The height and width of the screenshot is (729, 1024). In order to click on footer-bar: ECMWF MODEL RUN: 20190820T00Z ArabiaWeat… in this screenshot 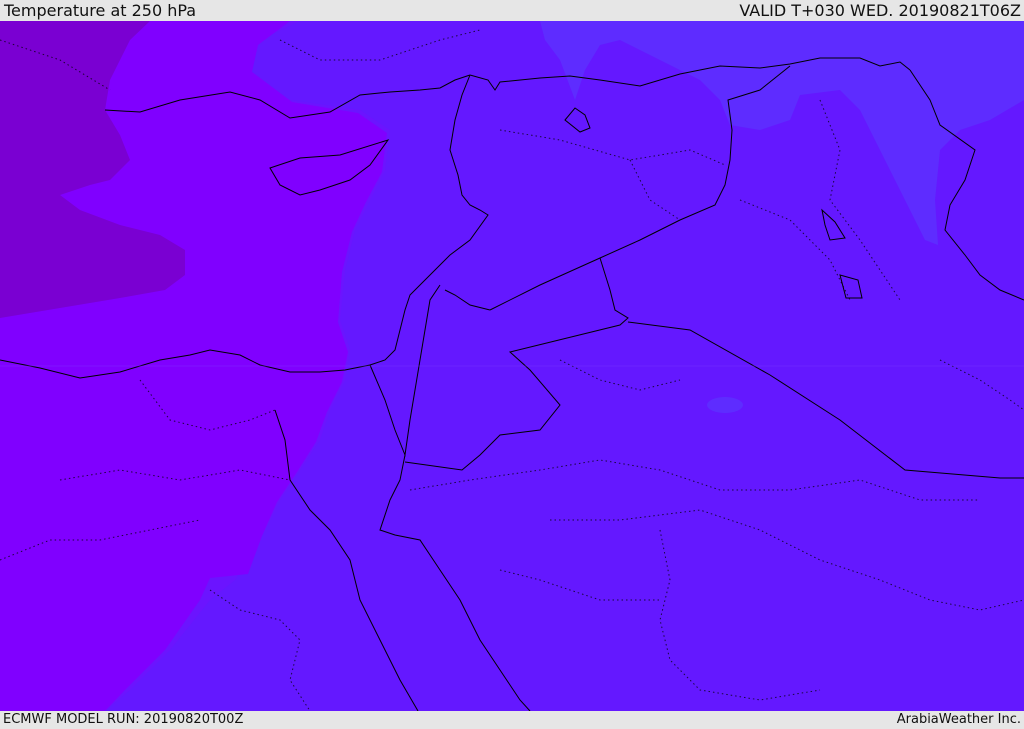, I will do `click(512, 720)`.